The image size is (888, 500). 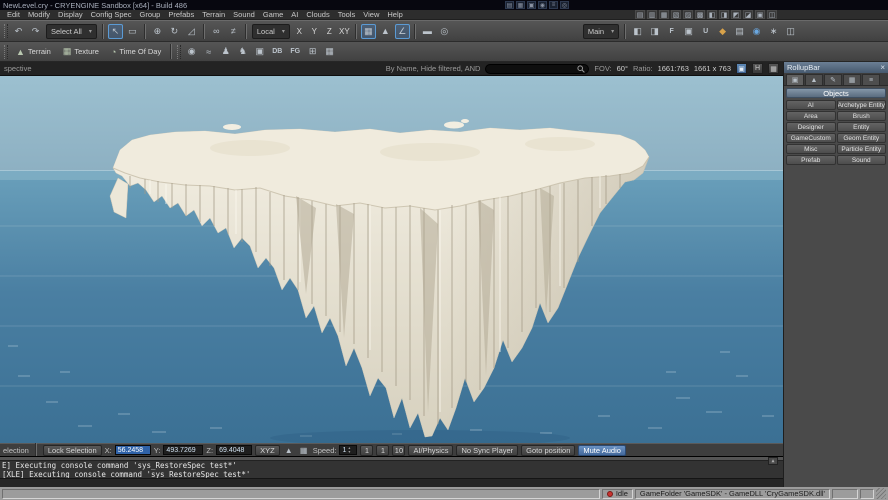 I want to click on editor-icon: ▤, so click(x=640, y=14).